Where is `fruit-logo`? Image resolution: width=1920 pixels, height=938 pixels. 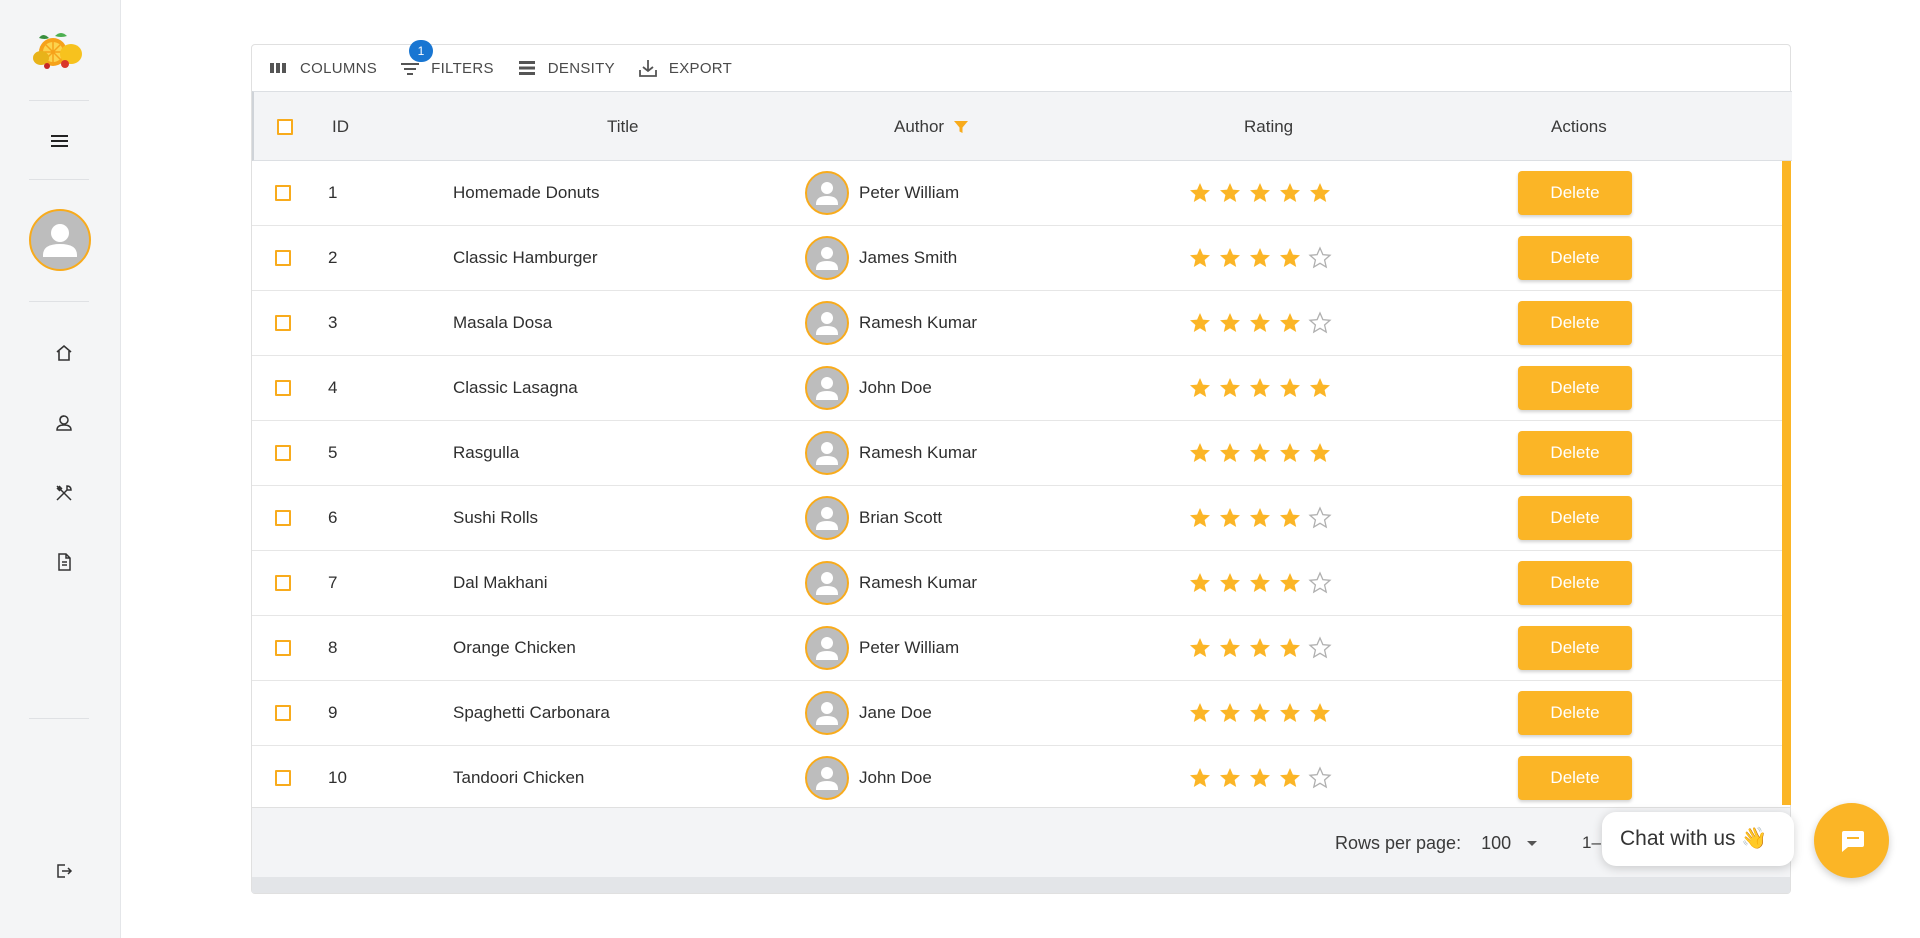
fruit-logo is located at coordinates (59, 50).